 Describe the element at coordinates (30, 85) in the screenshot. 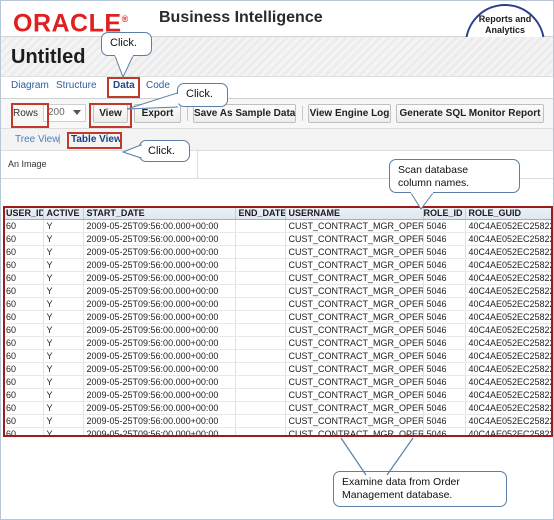

I see `tab-diagram: Diagram` at that location.